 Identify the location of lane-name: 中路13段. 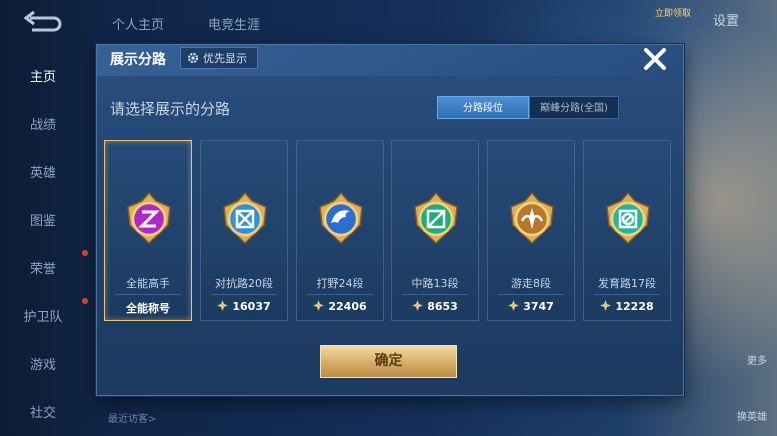
(435, 283).